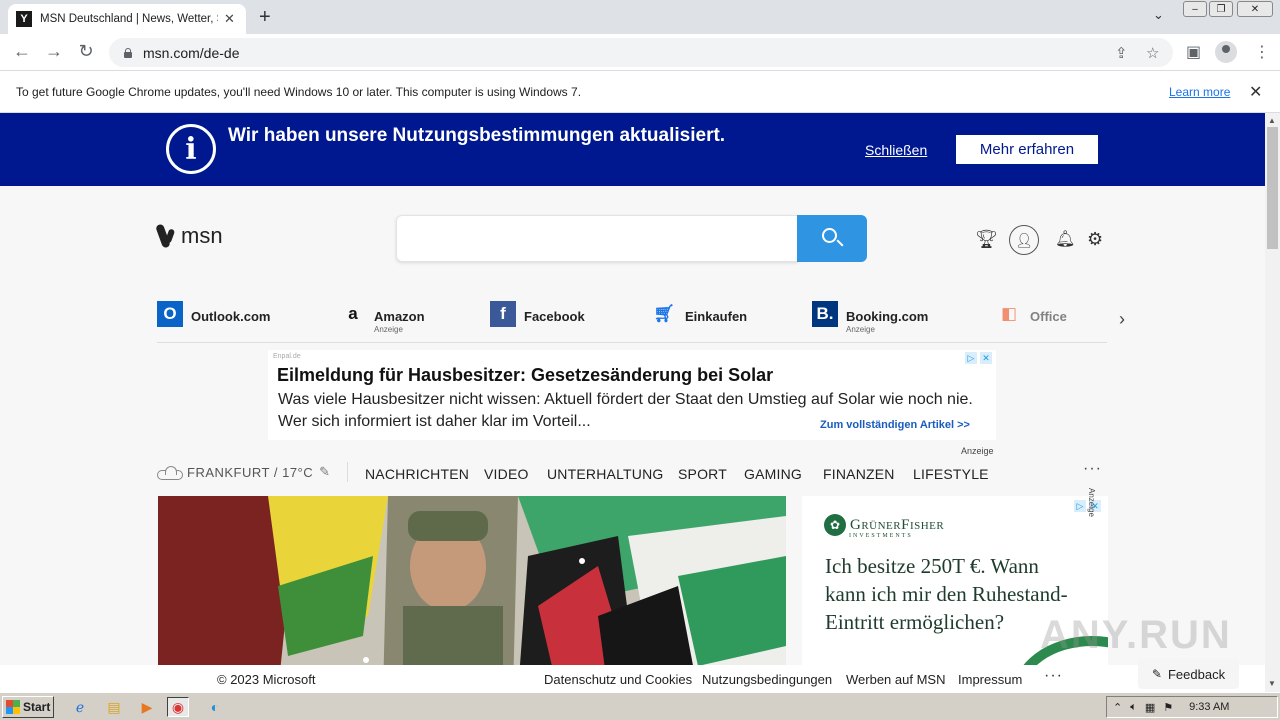 This screenshot has height=720, width=1280. What do you see at coordinates (1272, 120) in the screenshot?
I see `scroll-up-arrow-icon: ▲` at bounding box center [1272, 120].